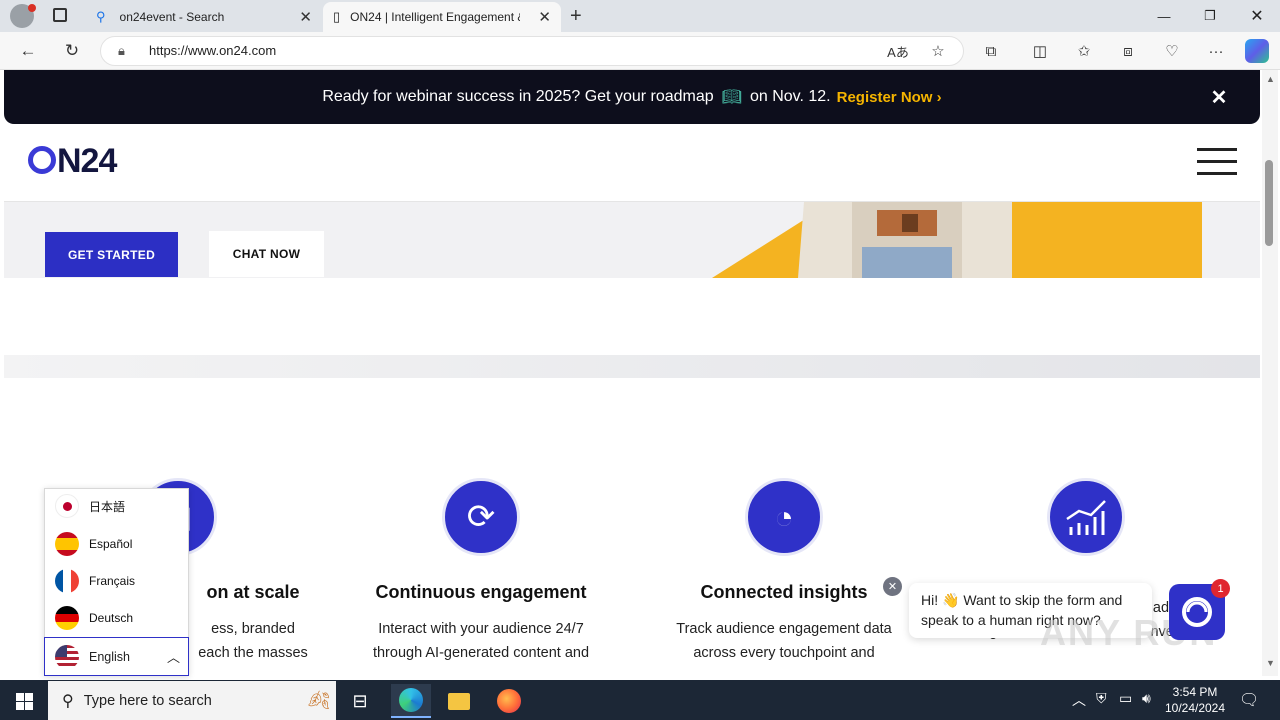 This screenshot has width=1280, height=720. Describe the element at coordinates (112, 581) in the screenshot. I see `language-label: Français` at that location.